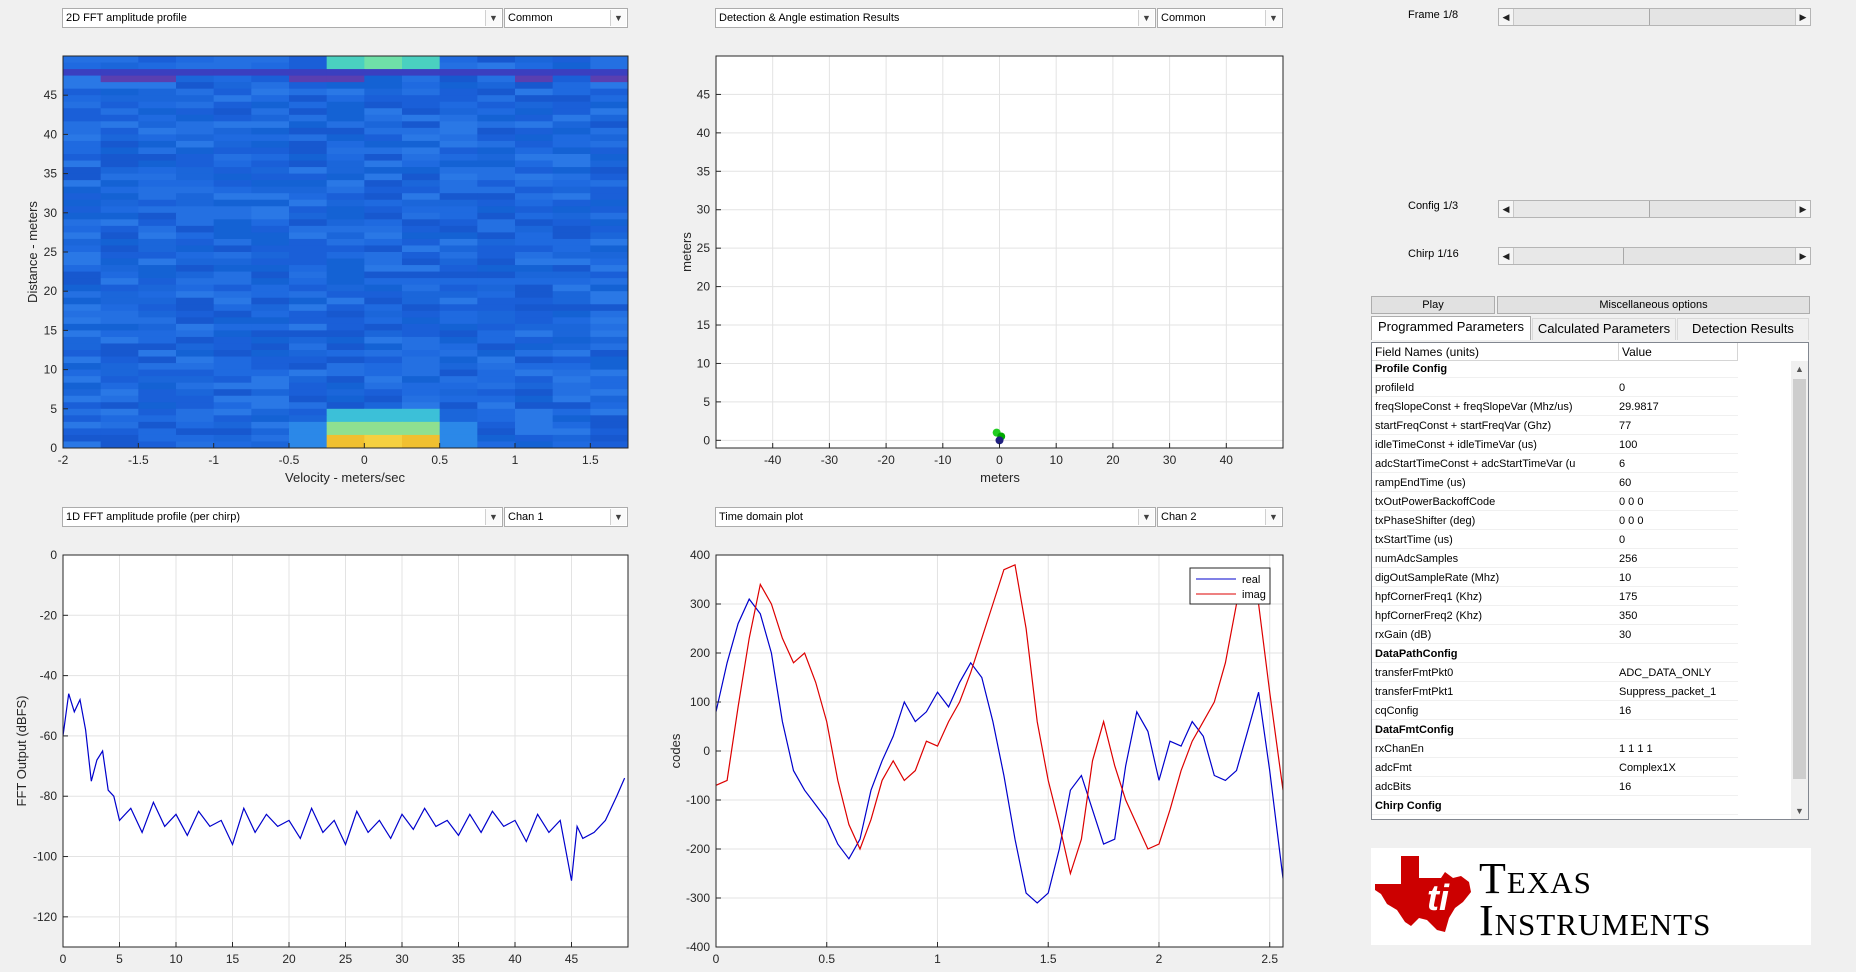 This screenshot has width=1856, height=972. Describe the element at coordinates (1799, 369) in the screenshot. I see `scroll-up-icon: ▲` at that location.